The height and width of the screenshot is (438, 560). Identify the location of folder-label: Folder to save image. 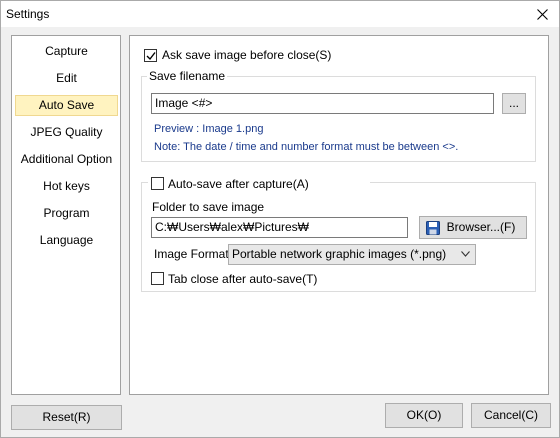
(208, 207).